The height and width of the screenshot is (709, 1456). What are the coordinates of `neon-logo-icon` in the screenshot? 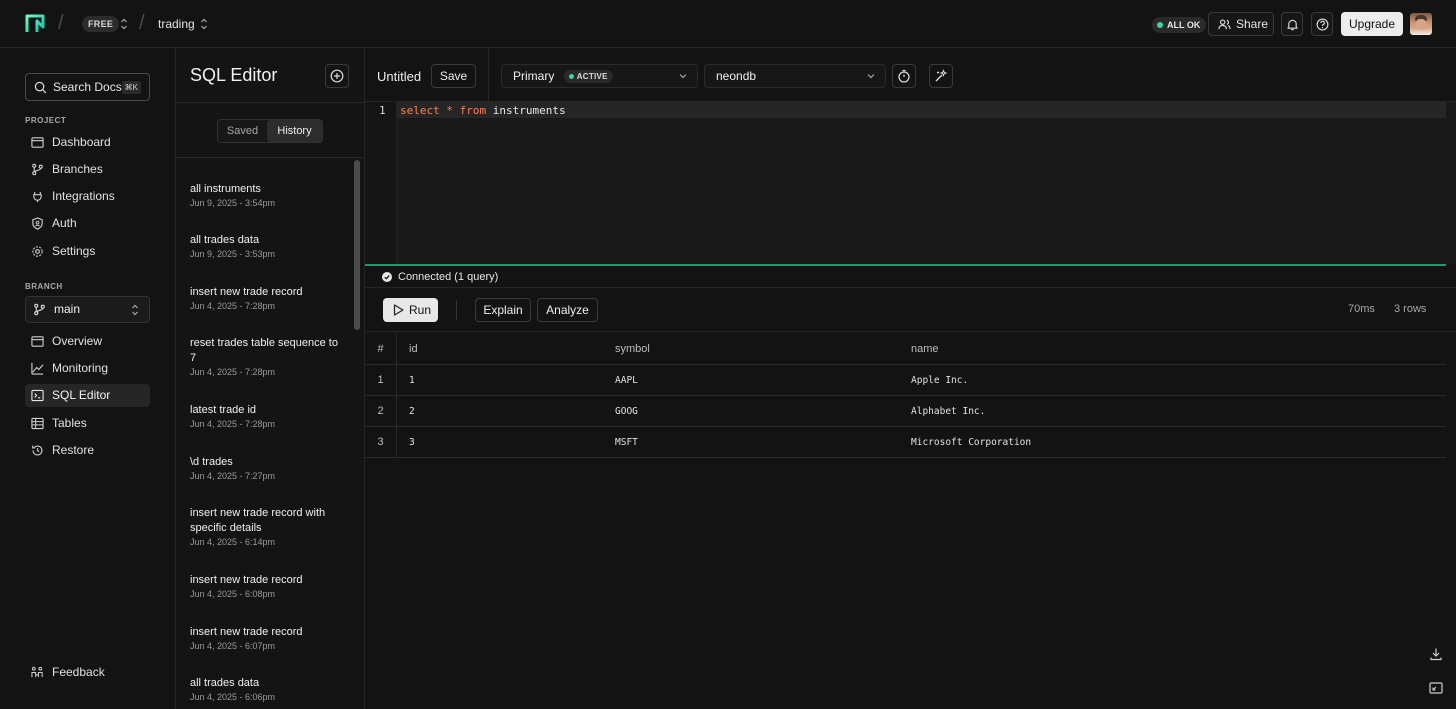 It's located at (35, 24).